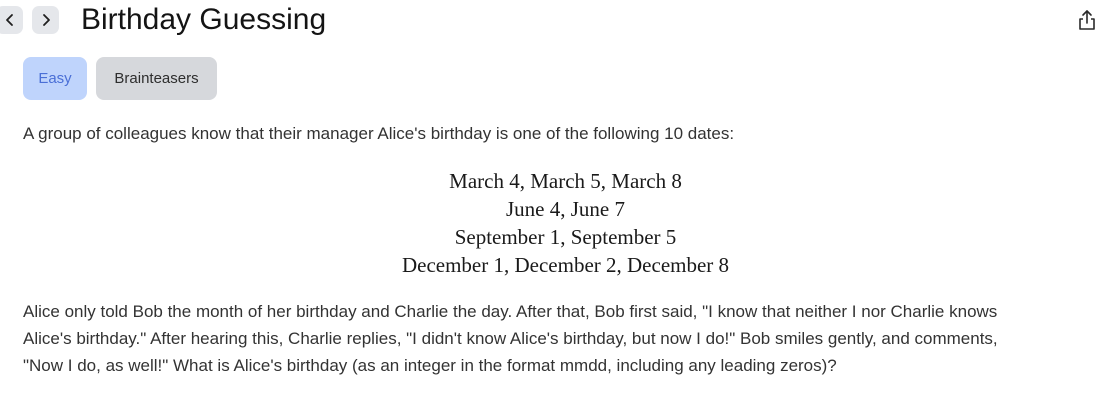 This screenshot has height=400, width=1105. I want to click on chevron-right-icon, so click(46, 20).